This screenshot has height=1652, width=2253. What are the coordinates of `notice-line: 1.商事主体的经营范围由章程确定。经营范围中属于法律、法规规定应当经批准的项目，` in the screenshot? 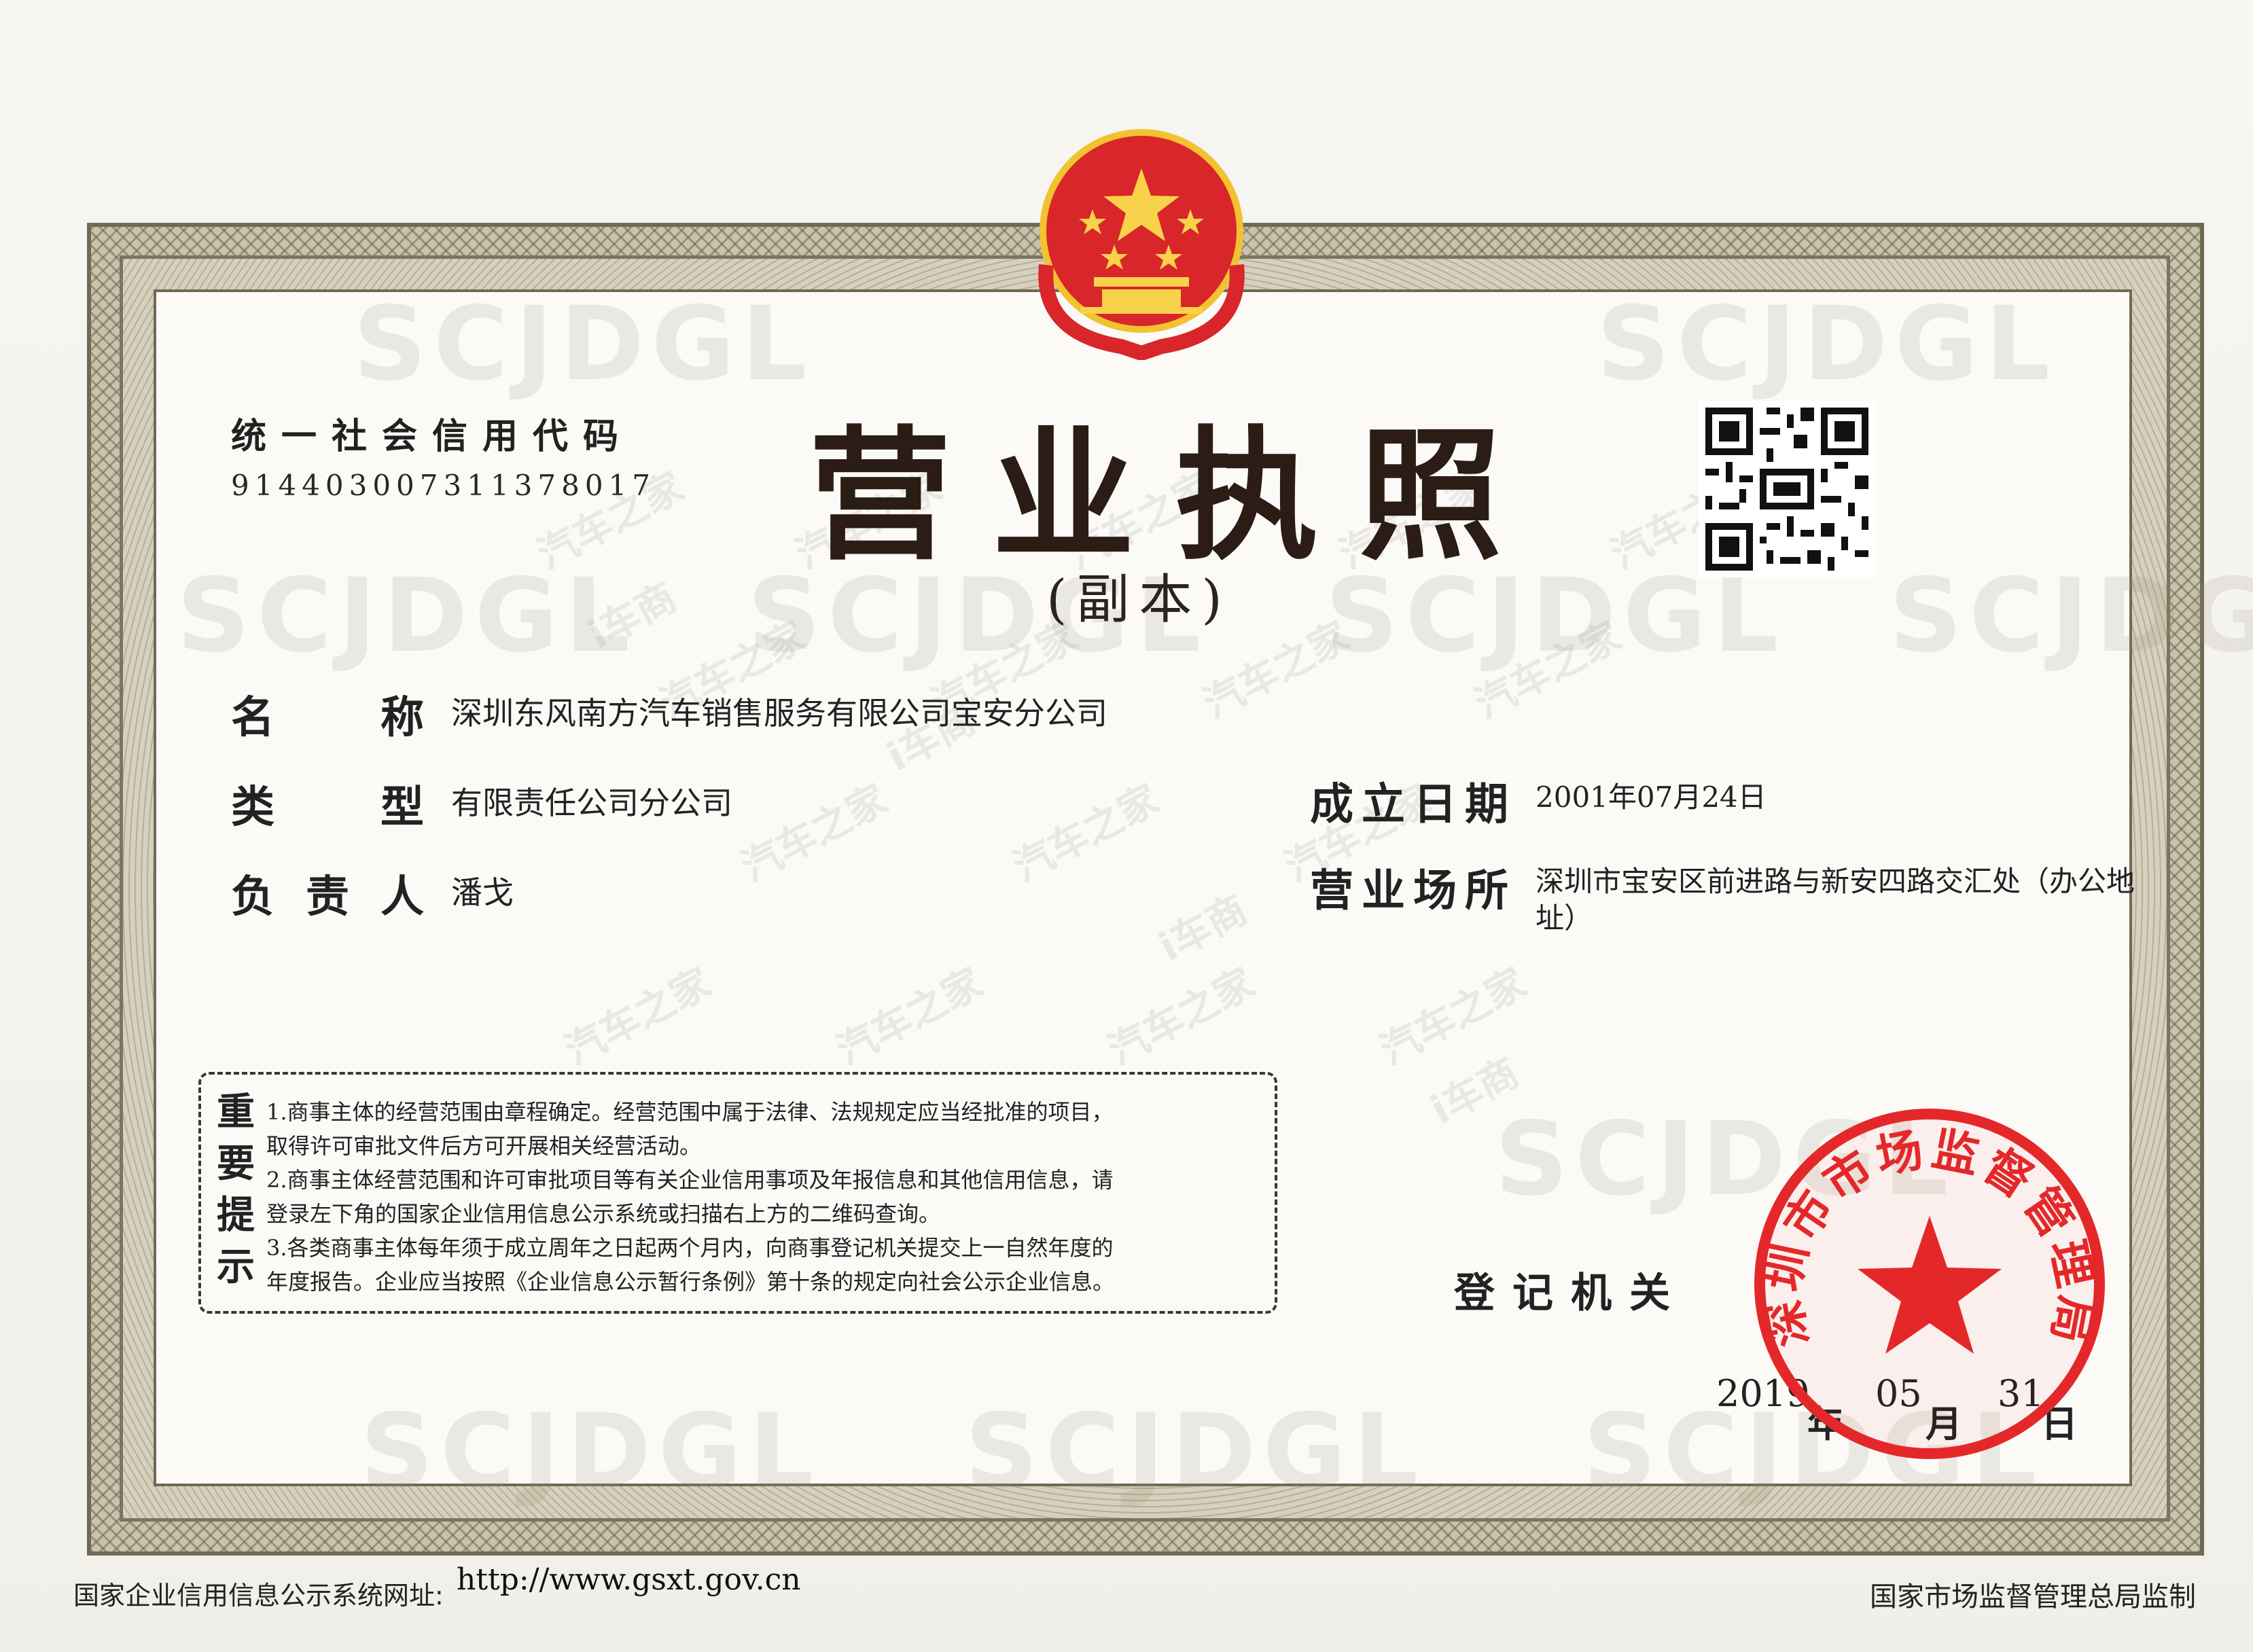 It's located at (690, 1112).